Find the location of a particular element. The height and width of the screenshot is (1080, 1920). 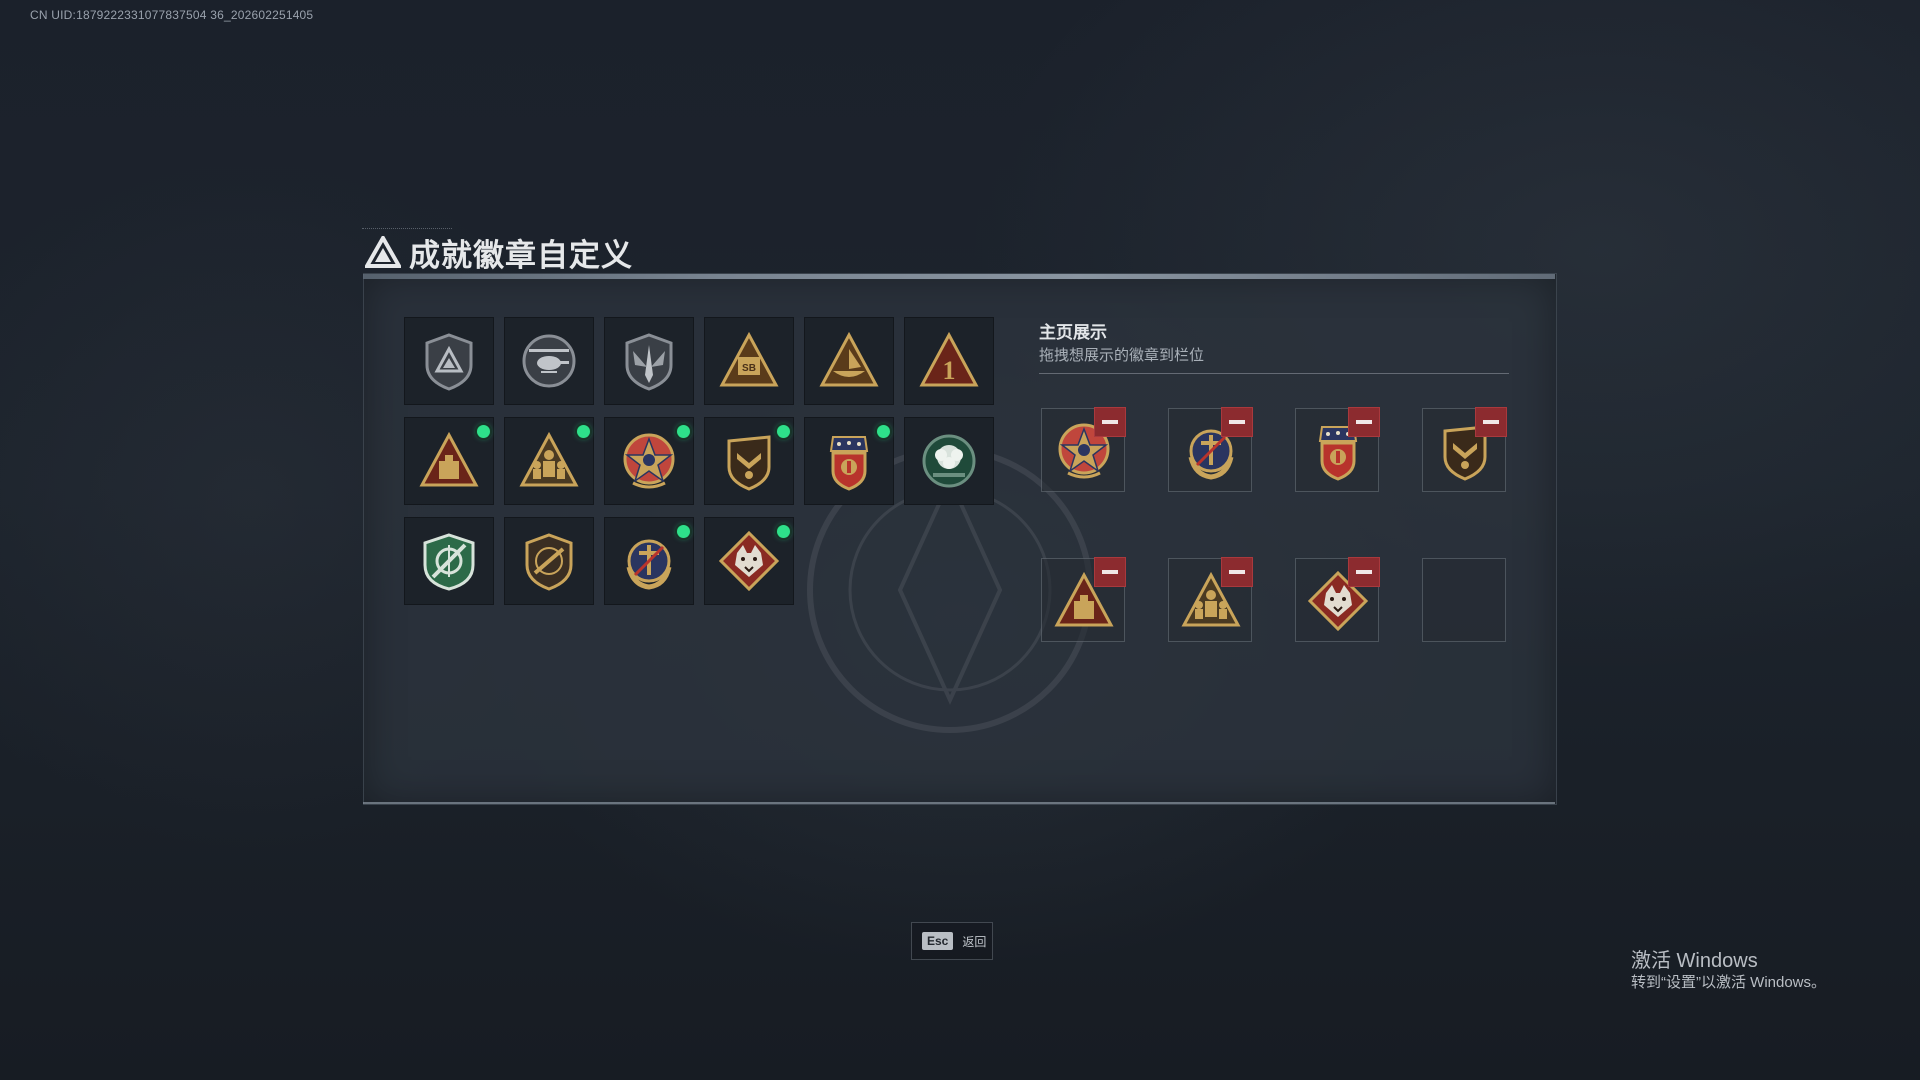

svg-text: 1 is located at coordinates (949, 370).